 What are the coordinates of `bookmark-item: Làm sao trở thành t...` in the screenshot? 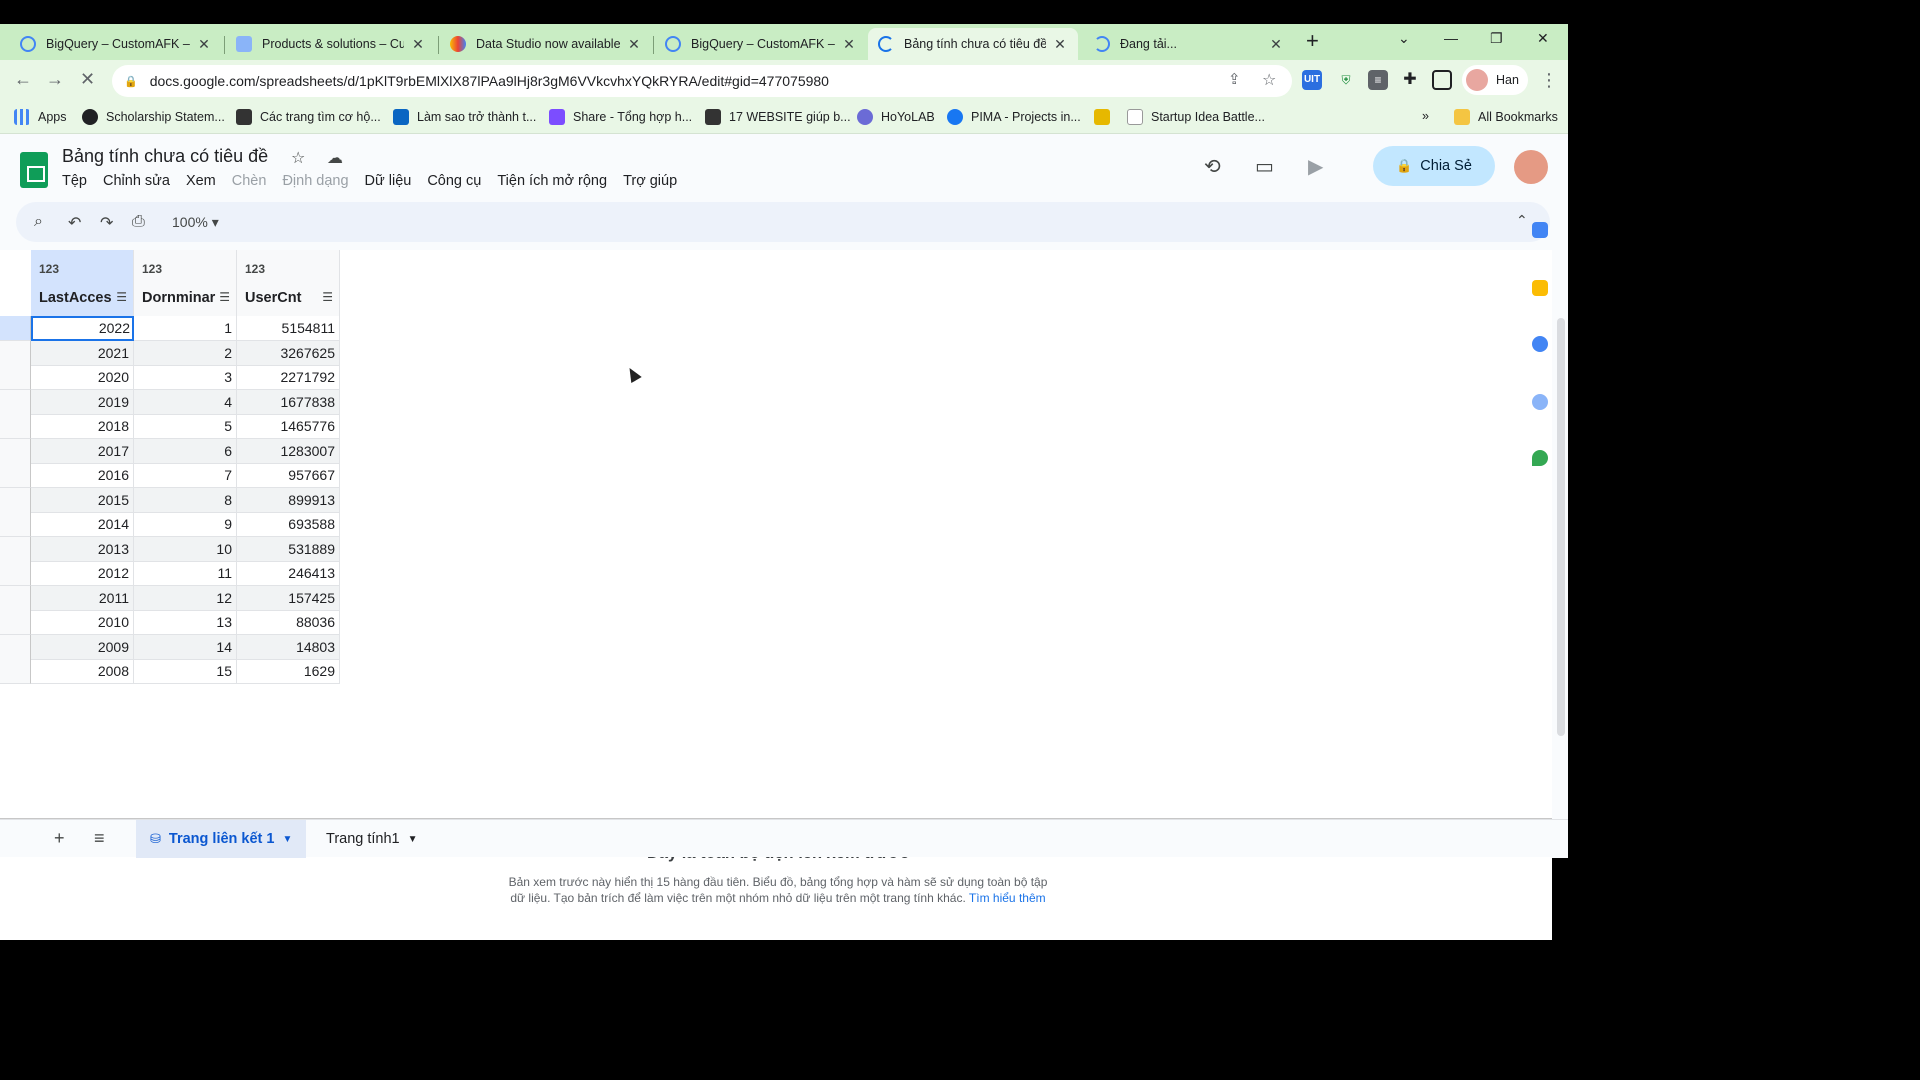 It's located at (464, 117).